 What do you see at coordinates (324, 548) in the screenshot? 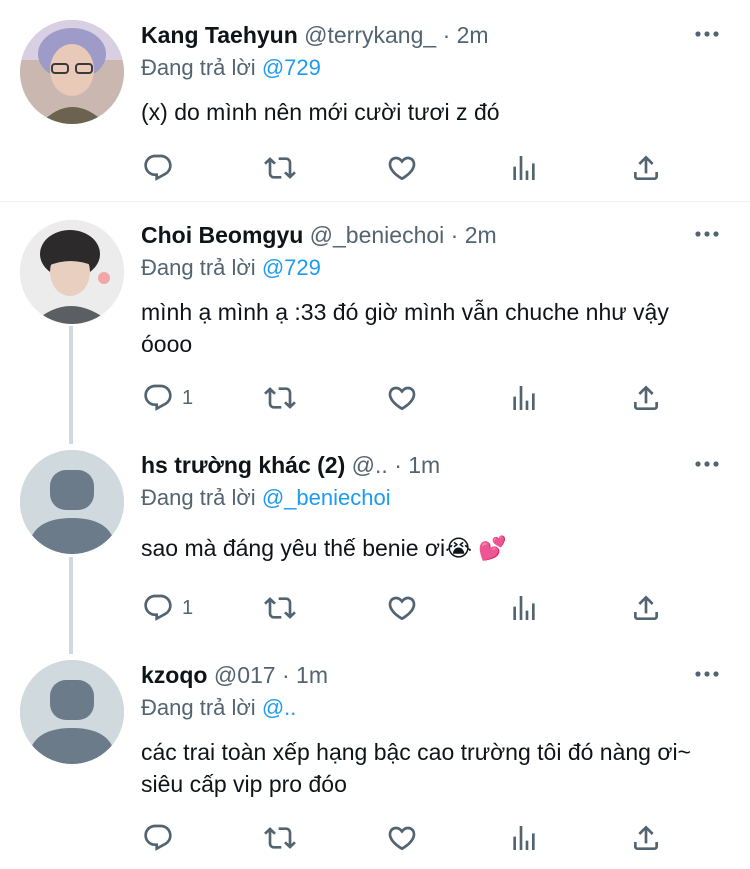
I see `tweet-text: sao mà đáng yêu thế benie ơi😭 💕` at bounding box center [324, 548].